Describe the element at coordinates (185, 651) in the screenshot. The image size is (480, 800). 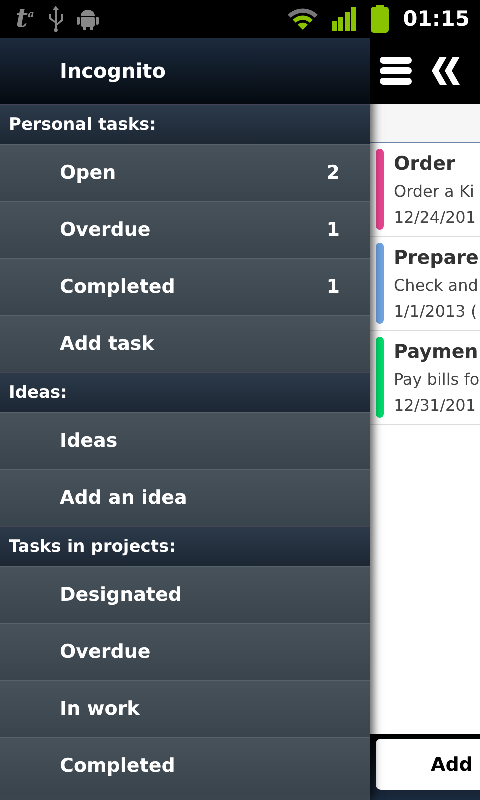
I see `drawer-item: Overdue` at that location.